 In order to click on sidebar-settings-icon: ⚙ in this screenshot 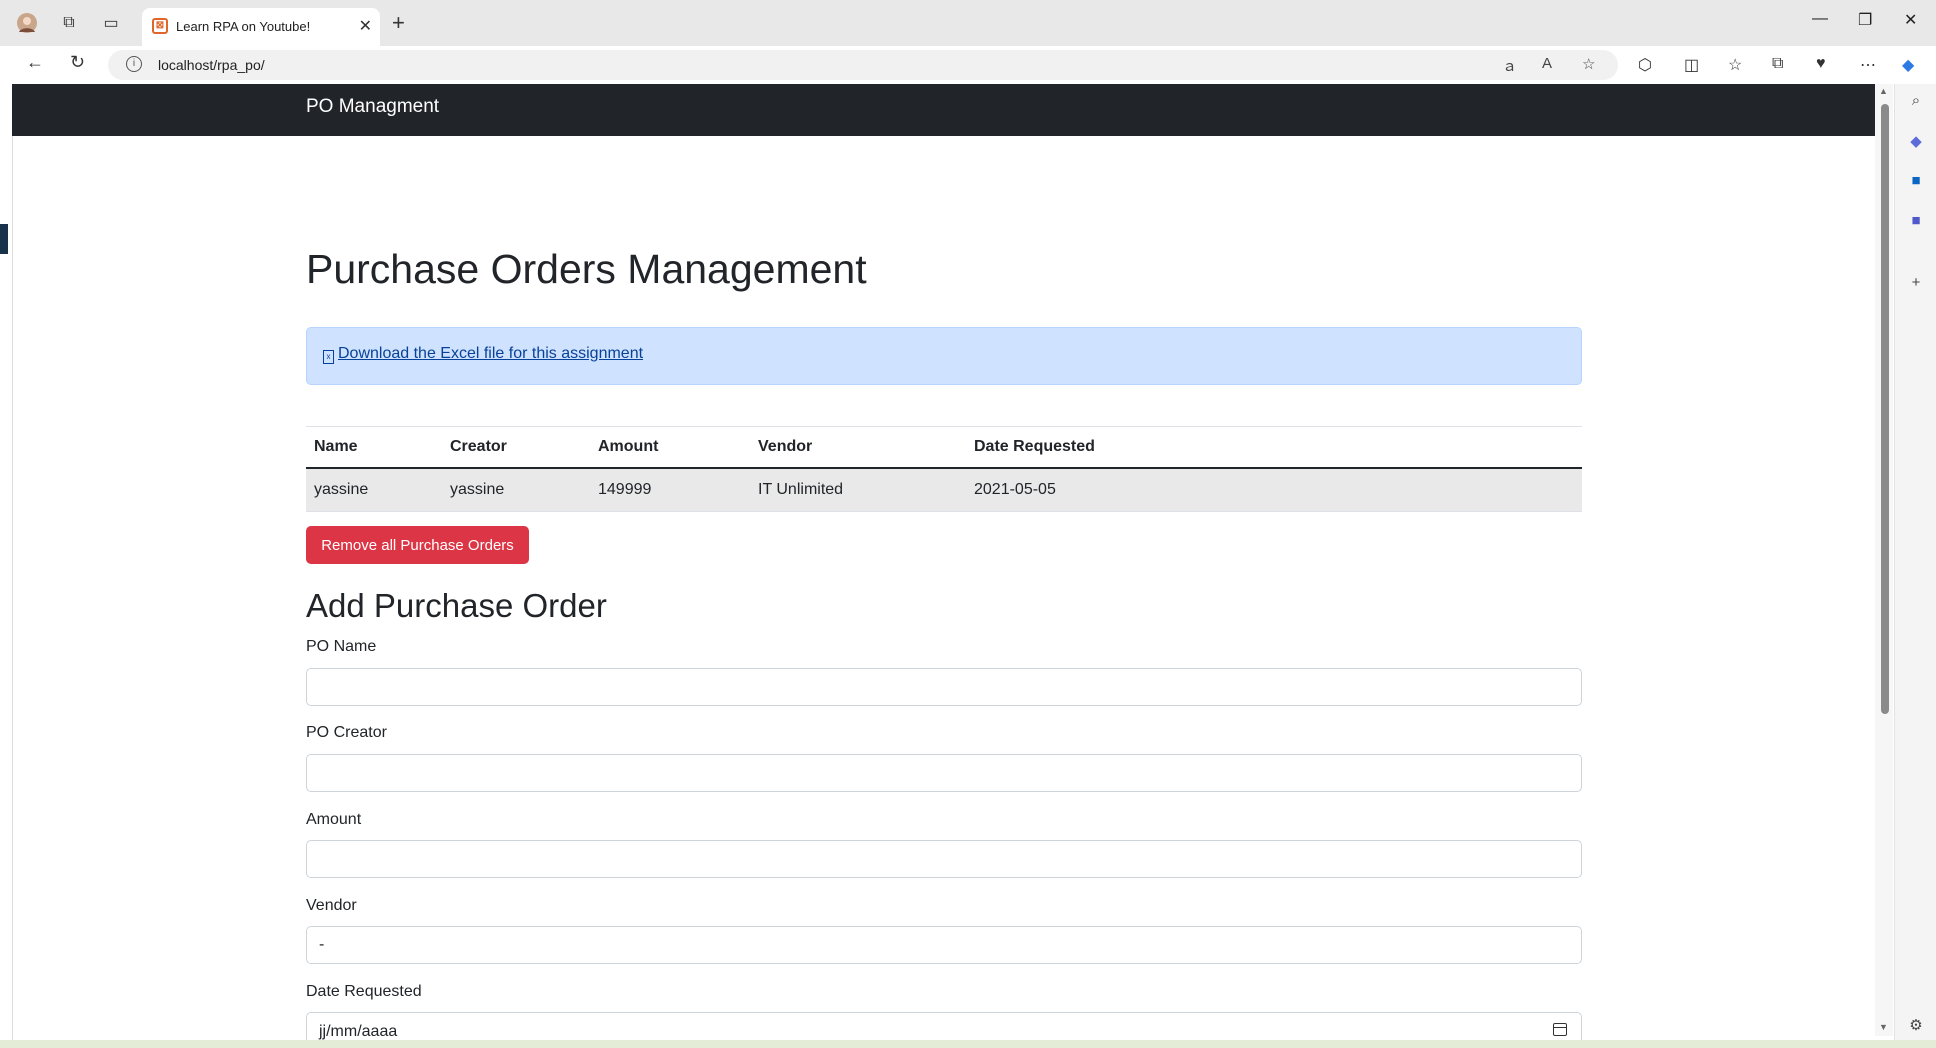, I will do `click(1916, 1025)`.